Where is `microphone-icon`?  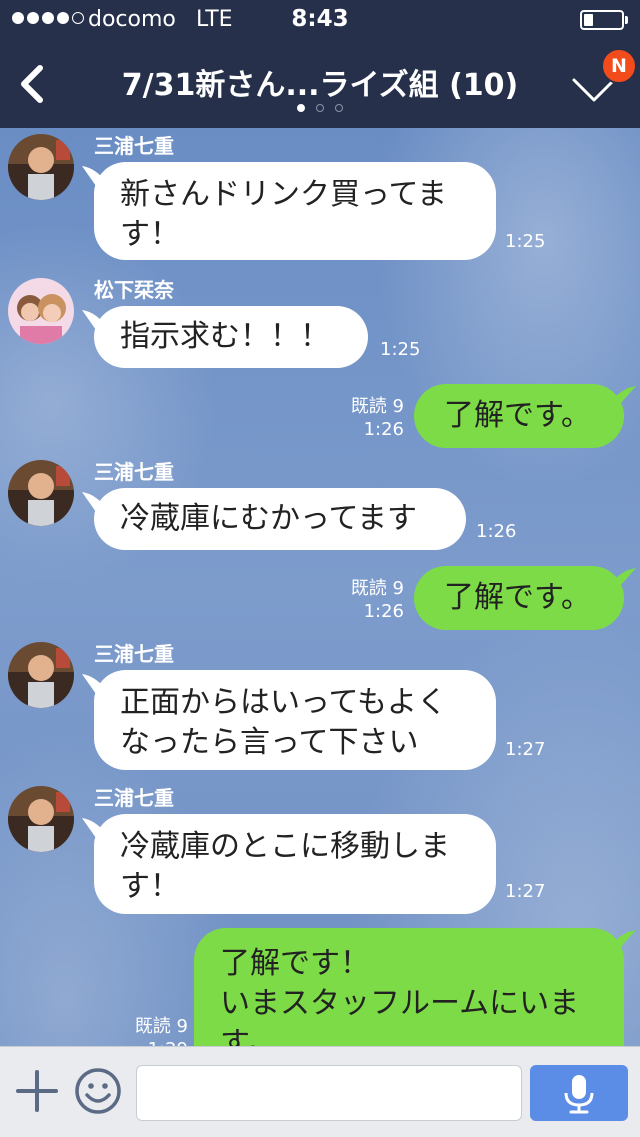 microphone-icon is located at coordinates (579, 1094).